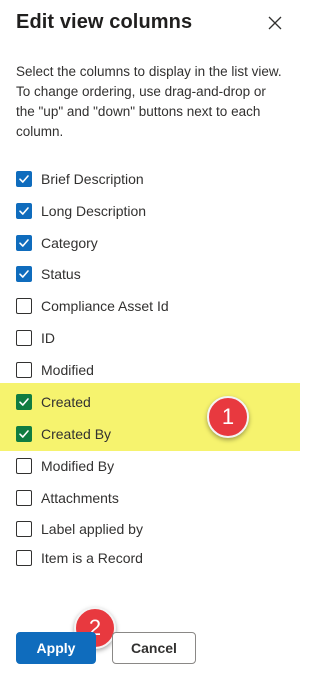 The height and width of the screenshot is (676, 320). I want to click on column-option-long-description: Long Description, so click(81, 211).